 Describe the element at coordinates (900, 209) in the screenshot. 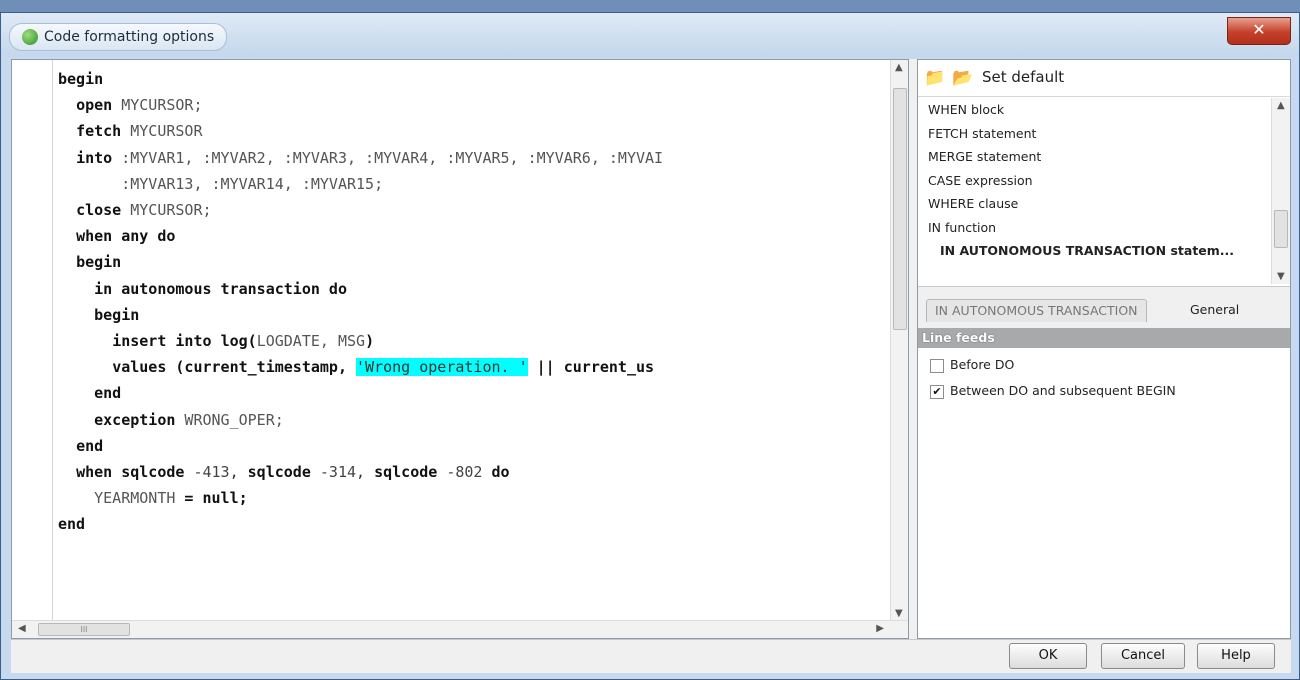

I see `editor-vscroll-thumb` at that location.